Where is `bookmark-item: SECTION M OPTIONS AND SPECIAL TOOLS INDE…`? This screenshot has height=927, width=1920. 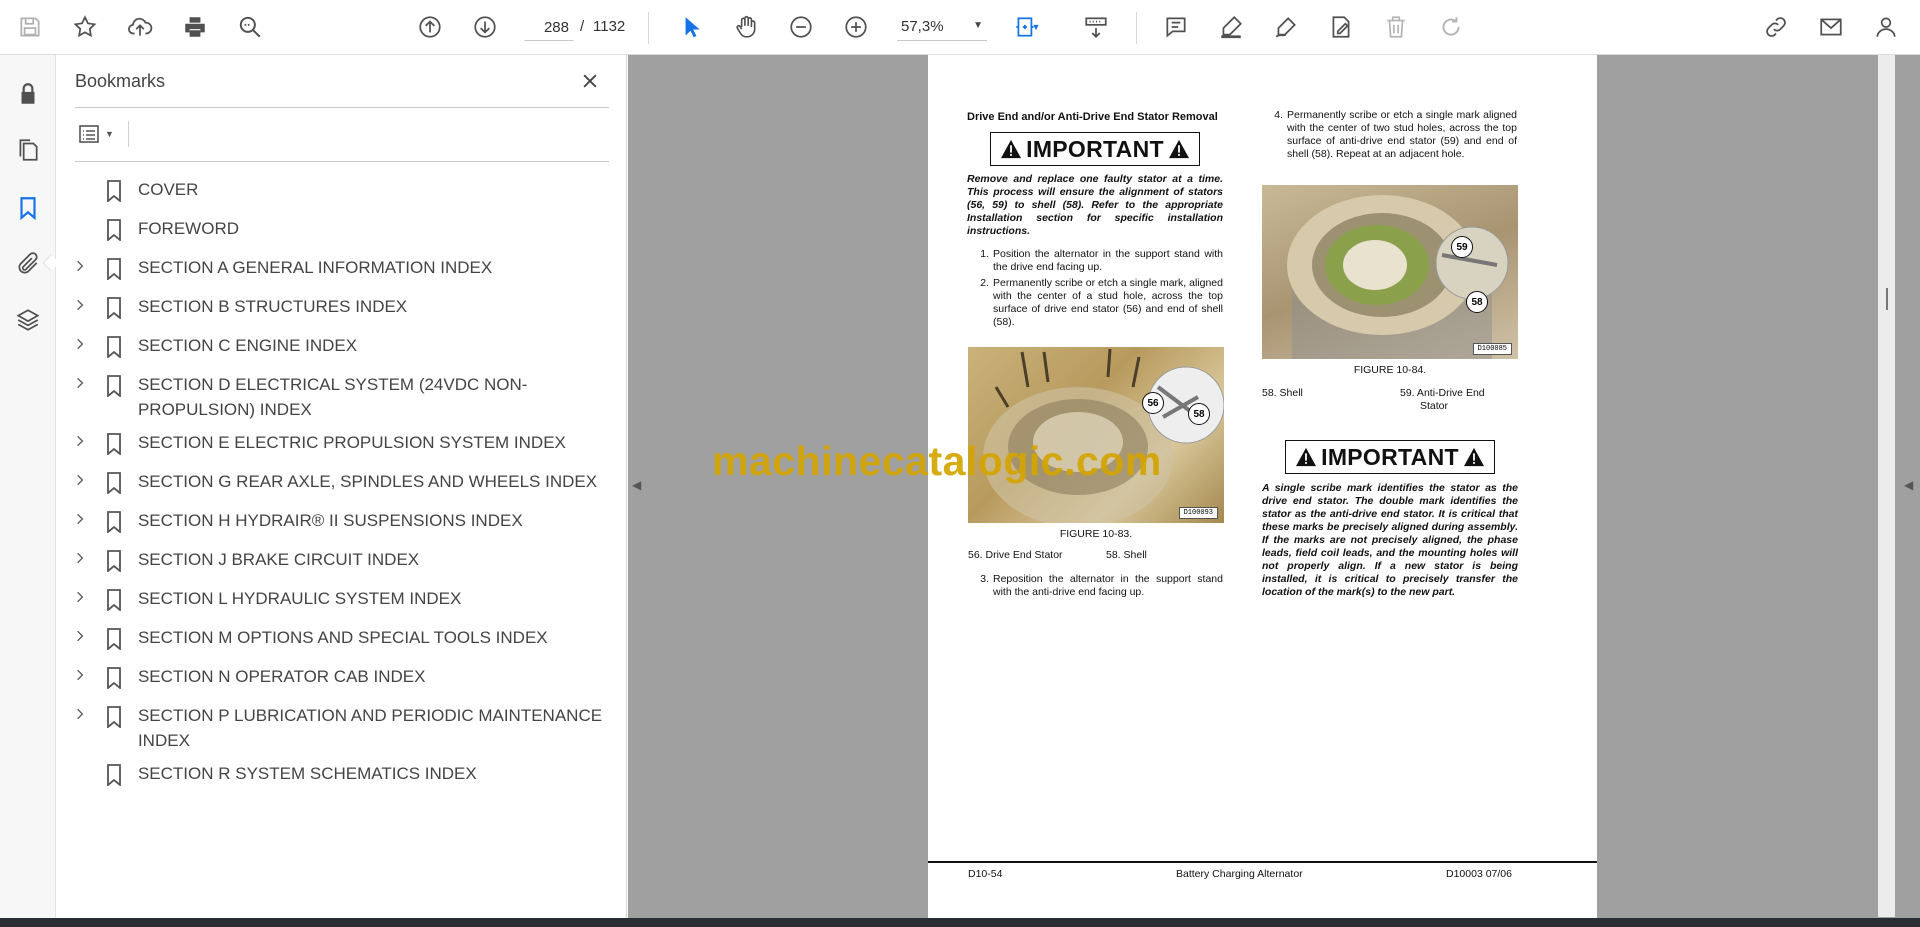 bookmark-item: SECTION M OPTIONS AND SPECIAL TOOLS INDE… is located at coordinates (341, 640).